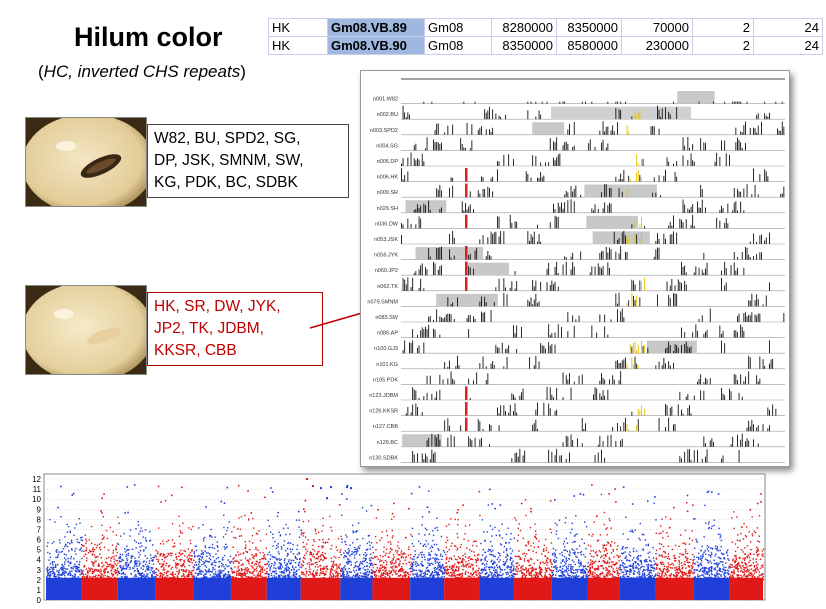 This screenshot has height=609, width=826. What do you see at coordinates (581, 190) in the screenshot?
I see `track-row: n009.SR` at bounding box center [581, 190].